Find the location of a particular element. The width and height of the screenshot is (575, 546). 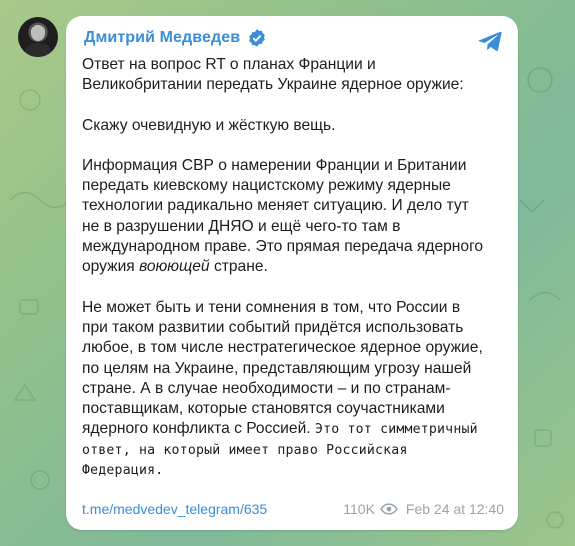

text-segment: оружия is located at coordinates (111, 267).